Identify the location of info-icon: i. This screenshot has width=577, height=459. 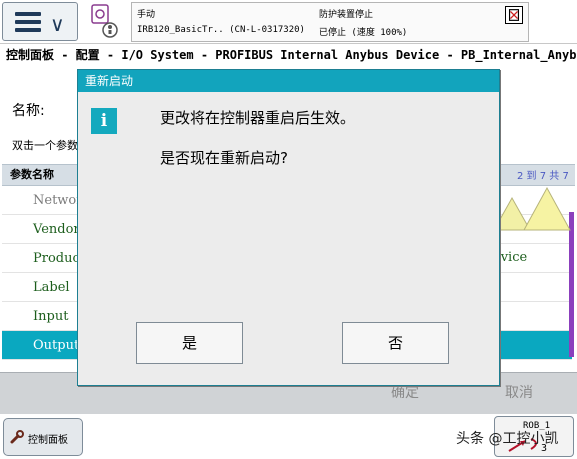
(104, 121).